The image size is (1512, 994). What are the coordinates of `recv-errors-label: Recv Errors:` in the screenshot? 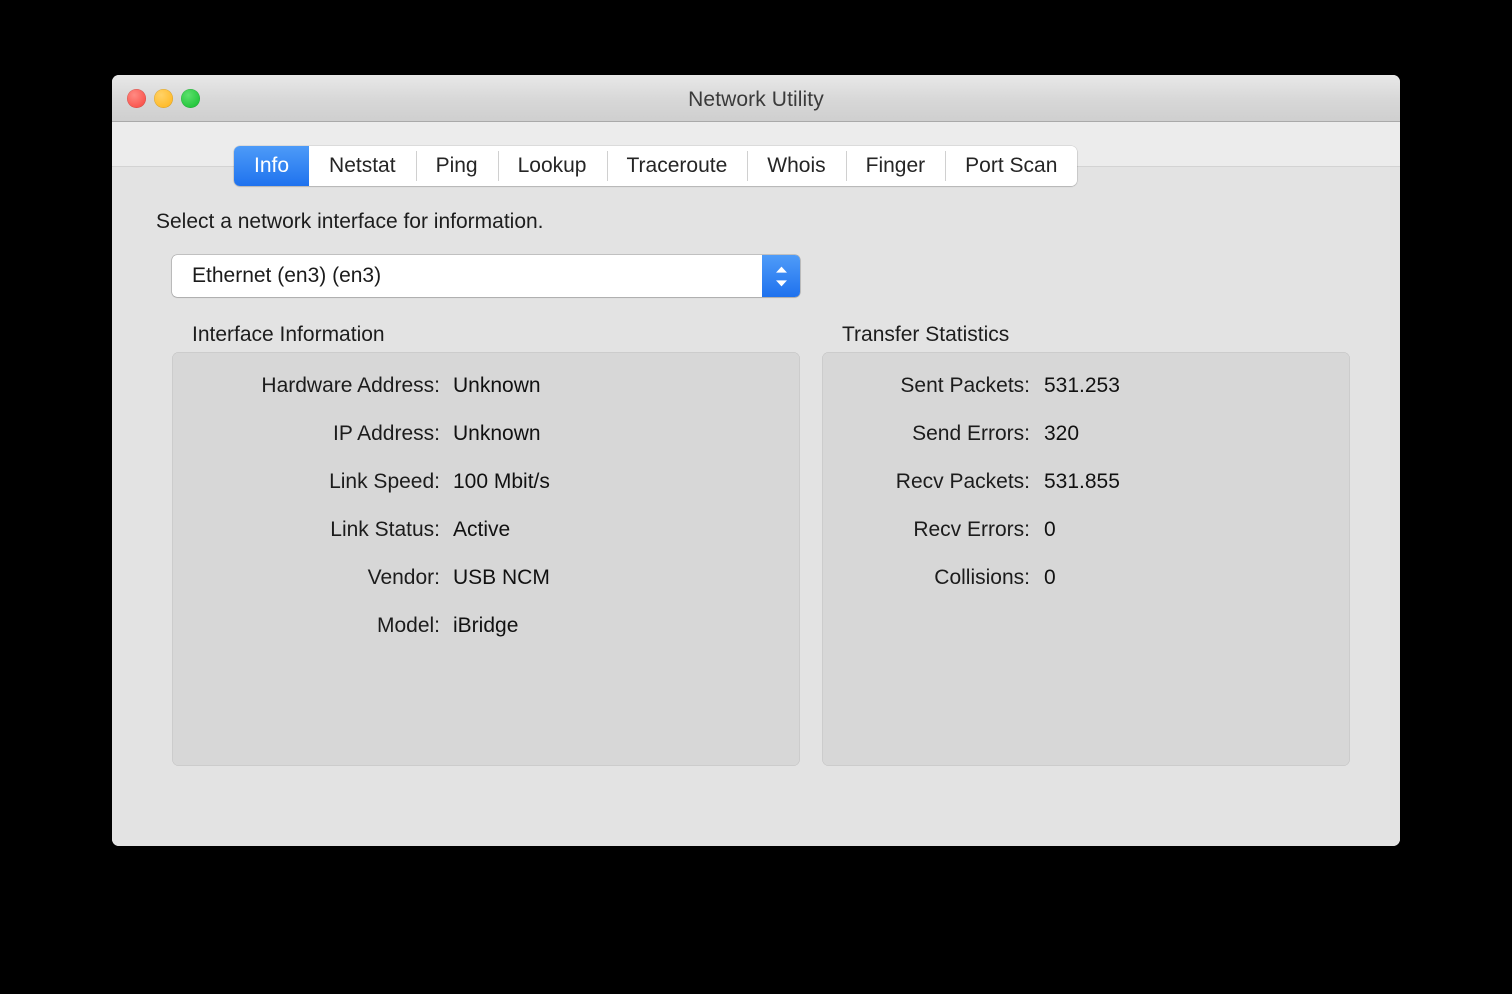 It's located at (971, 529).